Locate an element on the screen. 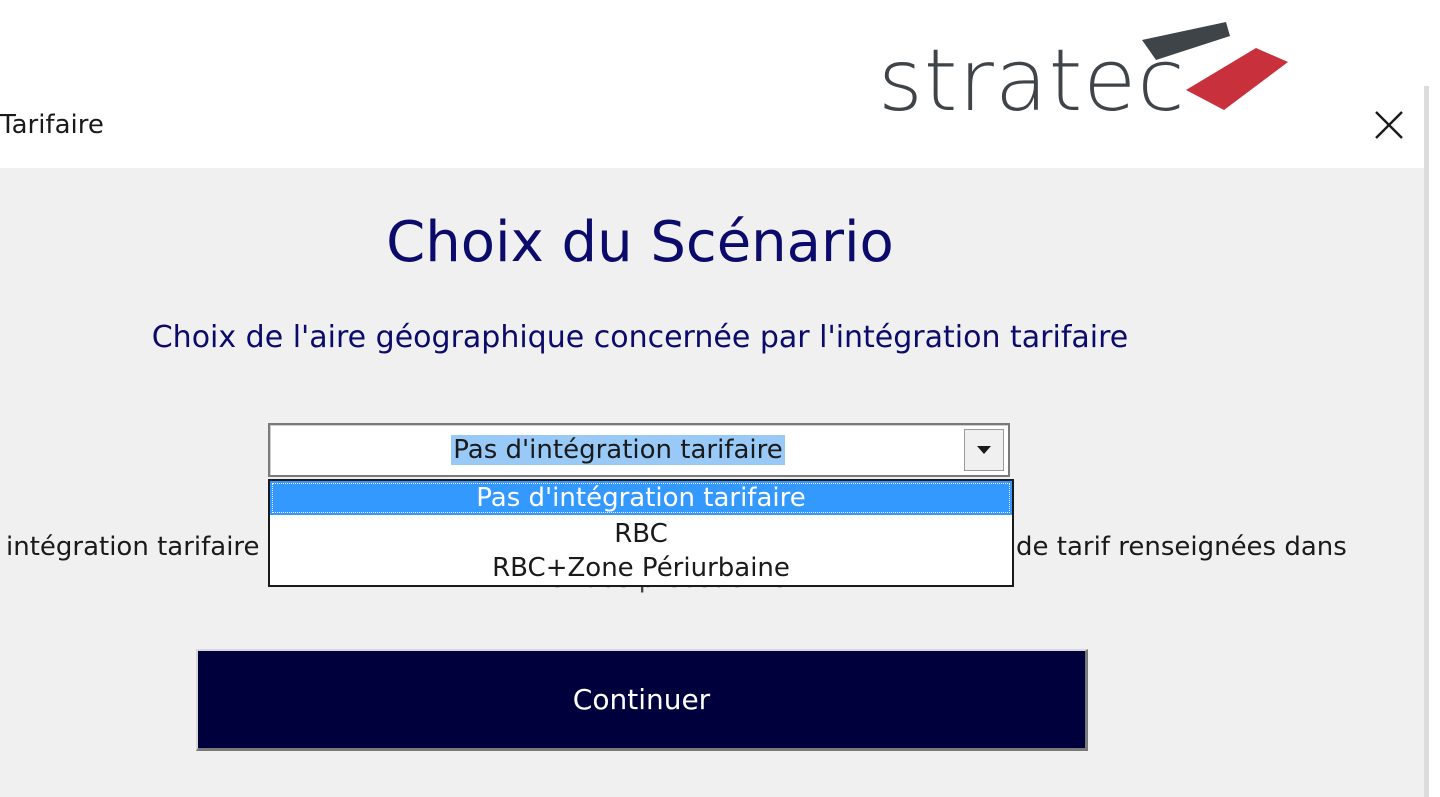  stratec-logo: stratec is located at coordinates (1088, 78).